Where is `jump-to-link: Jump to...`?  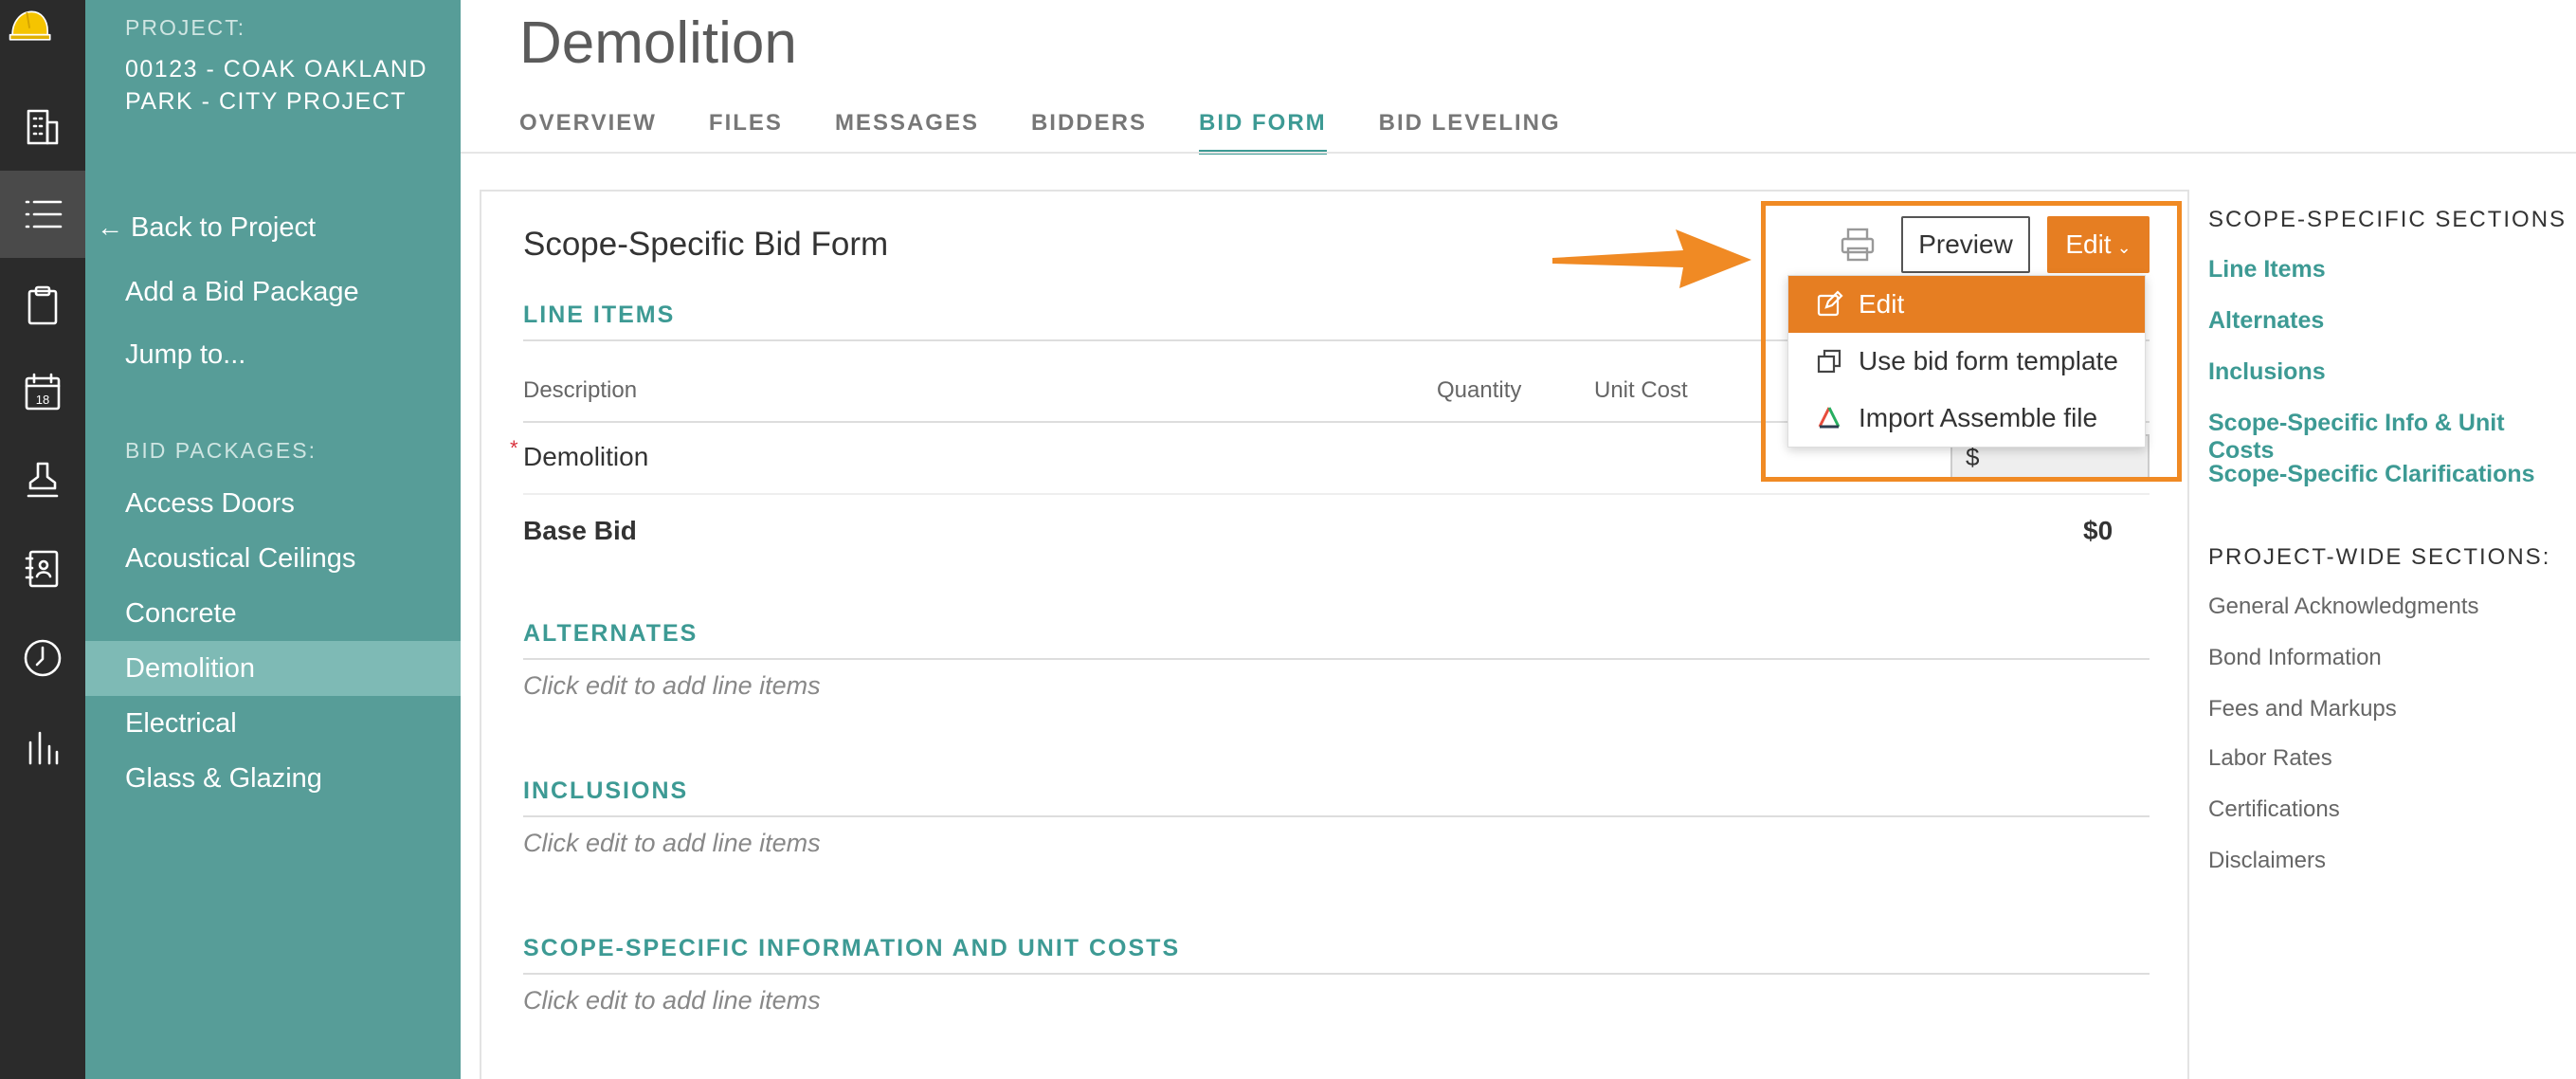
jump-to-link: Jump to... is located at coordinates (185, 355).